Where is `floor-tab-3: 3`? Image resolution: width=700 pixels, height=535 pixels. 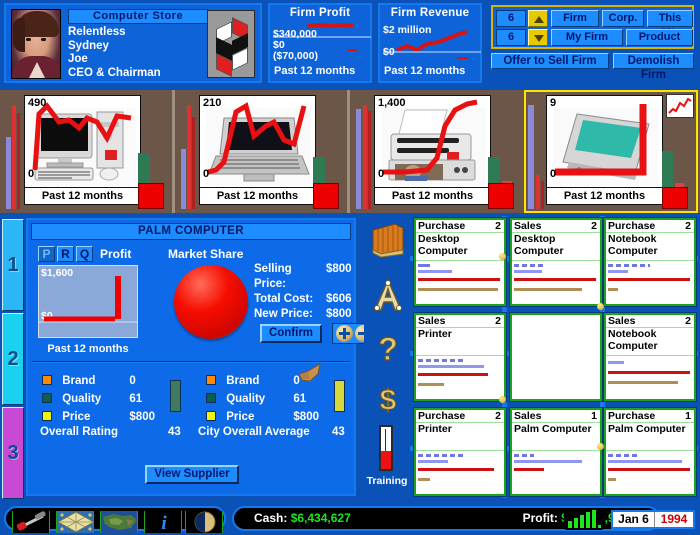
floor-tab-3: 3 is located at coordinates (13, 453).